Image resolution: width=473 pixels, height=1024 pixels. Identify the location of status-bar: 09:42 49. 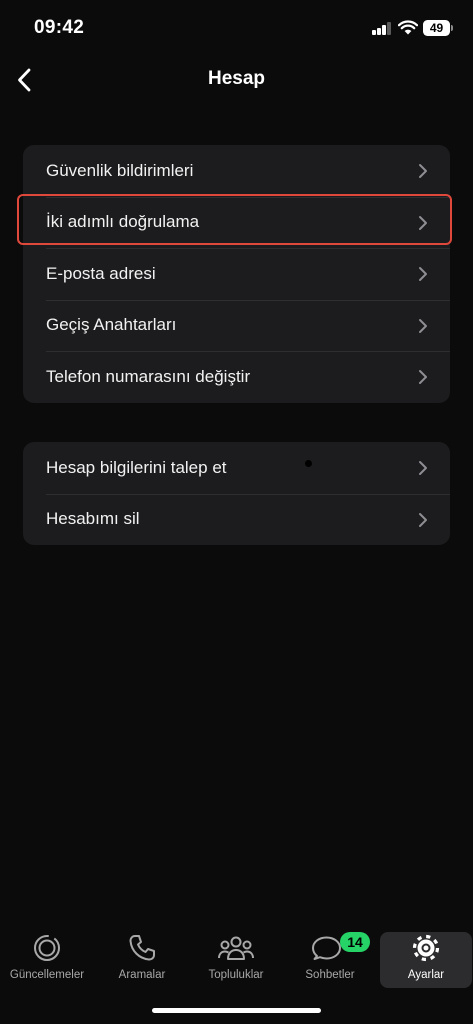
(236, 28).